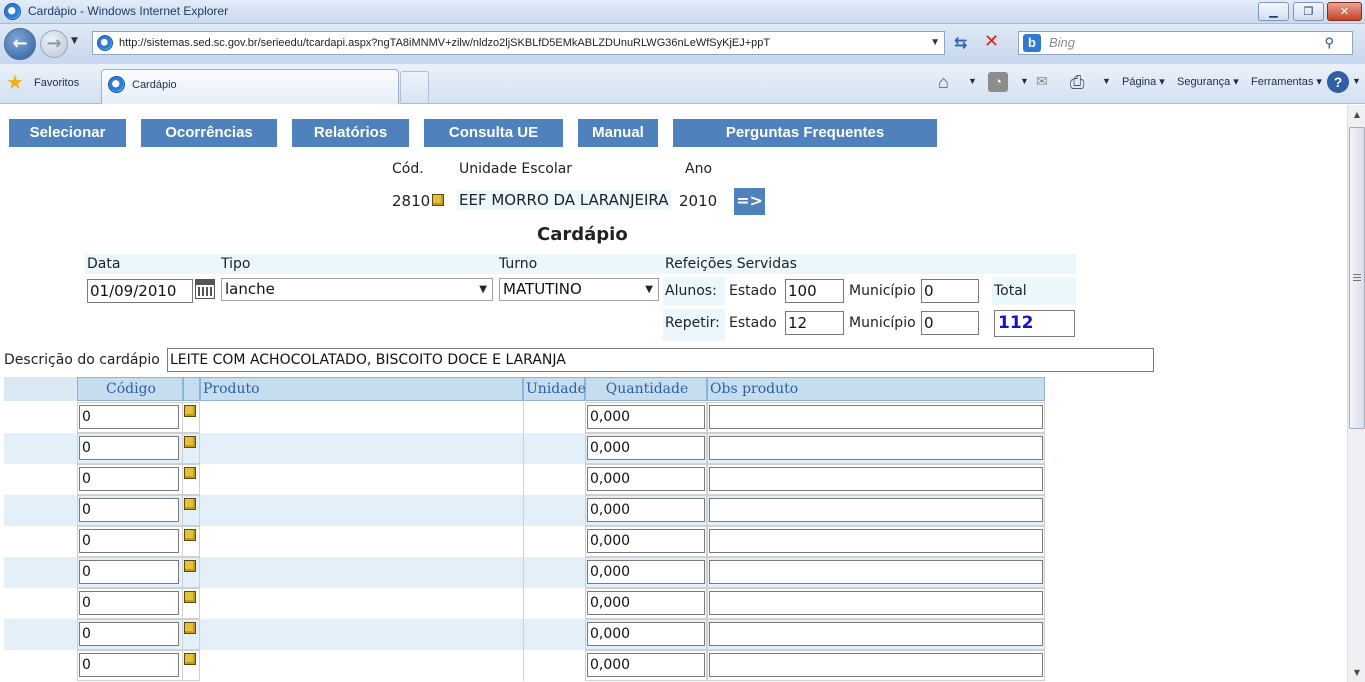 Image resolution: width=1365 pixels, height=682 pixels. Describe the element at coordinates (250, 86) in the screenshot. I see `tab-cardapio: Cardápio` at that location.